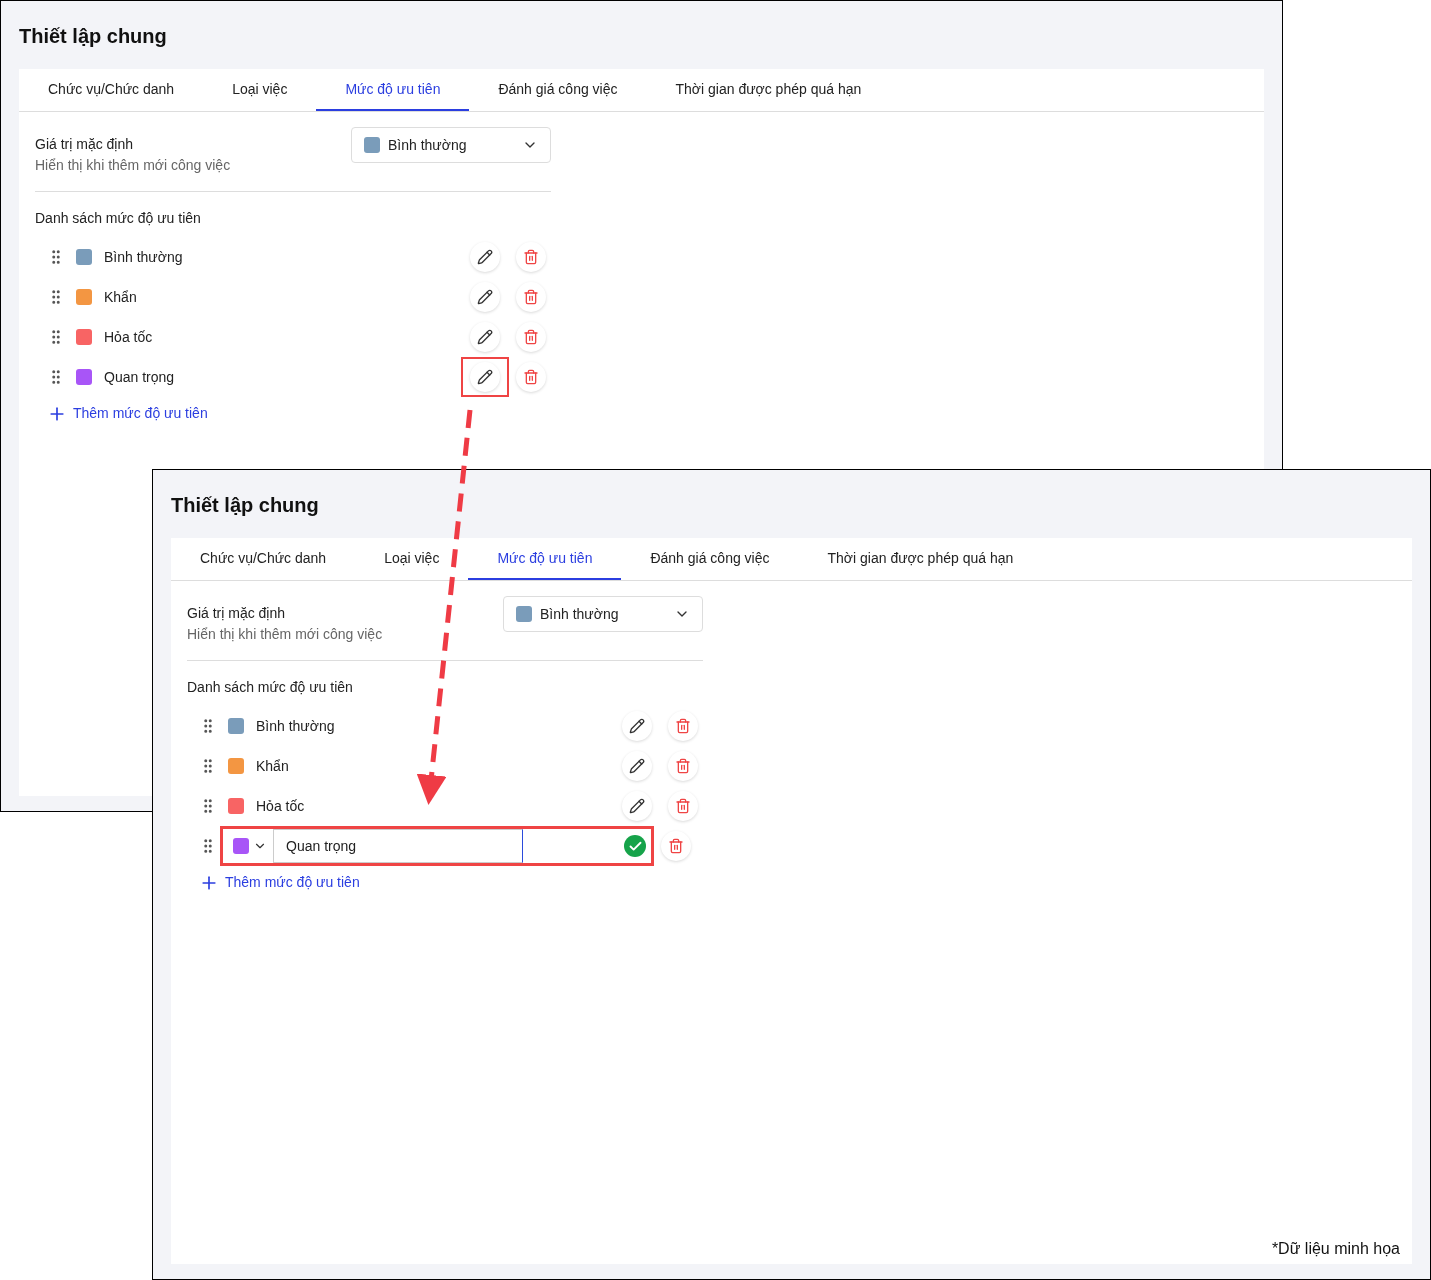  I want to click on name-input-field: Quan trọng, so click(398, 846).